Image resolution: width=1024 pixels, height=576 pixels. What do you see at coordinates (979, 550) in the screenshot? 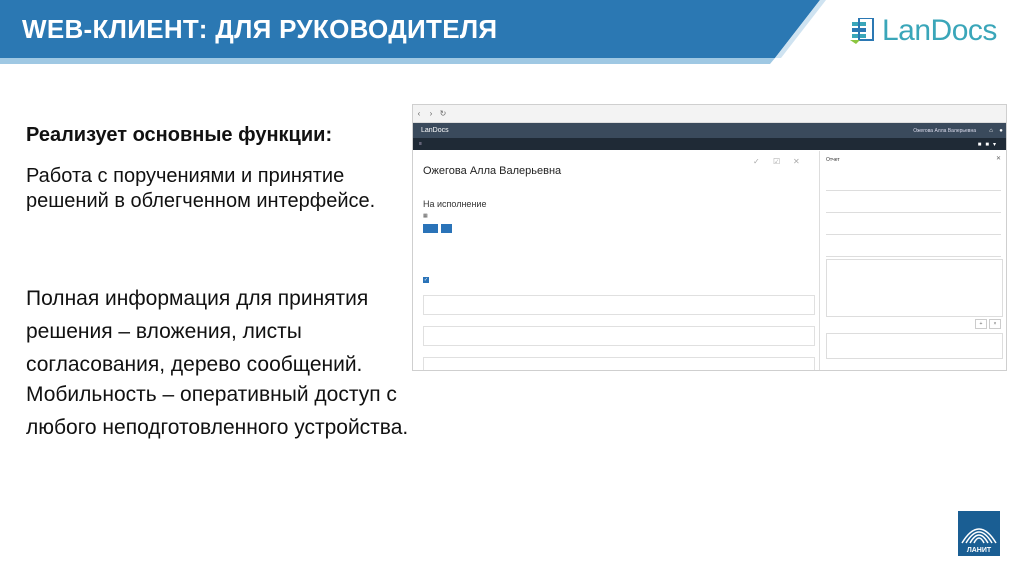
I see `lanit-logo-text: ЛАНИТ` at bounding box center [979, 550].